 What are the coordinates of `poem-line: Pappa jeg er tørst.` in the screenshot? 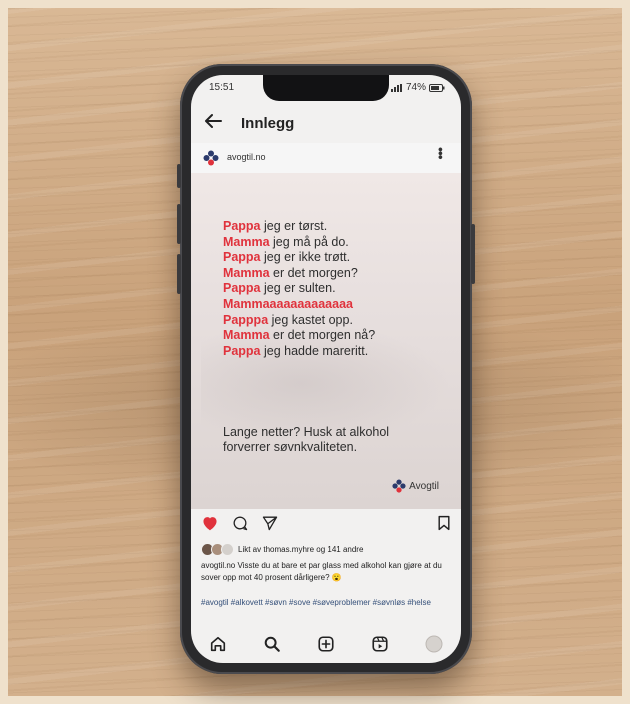 It's located at (275, 226).